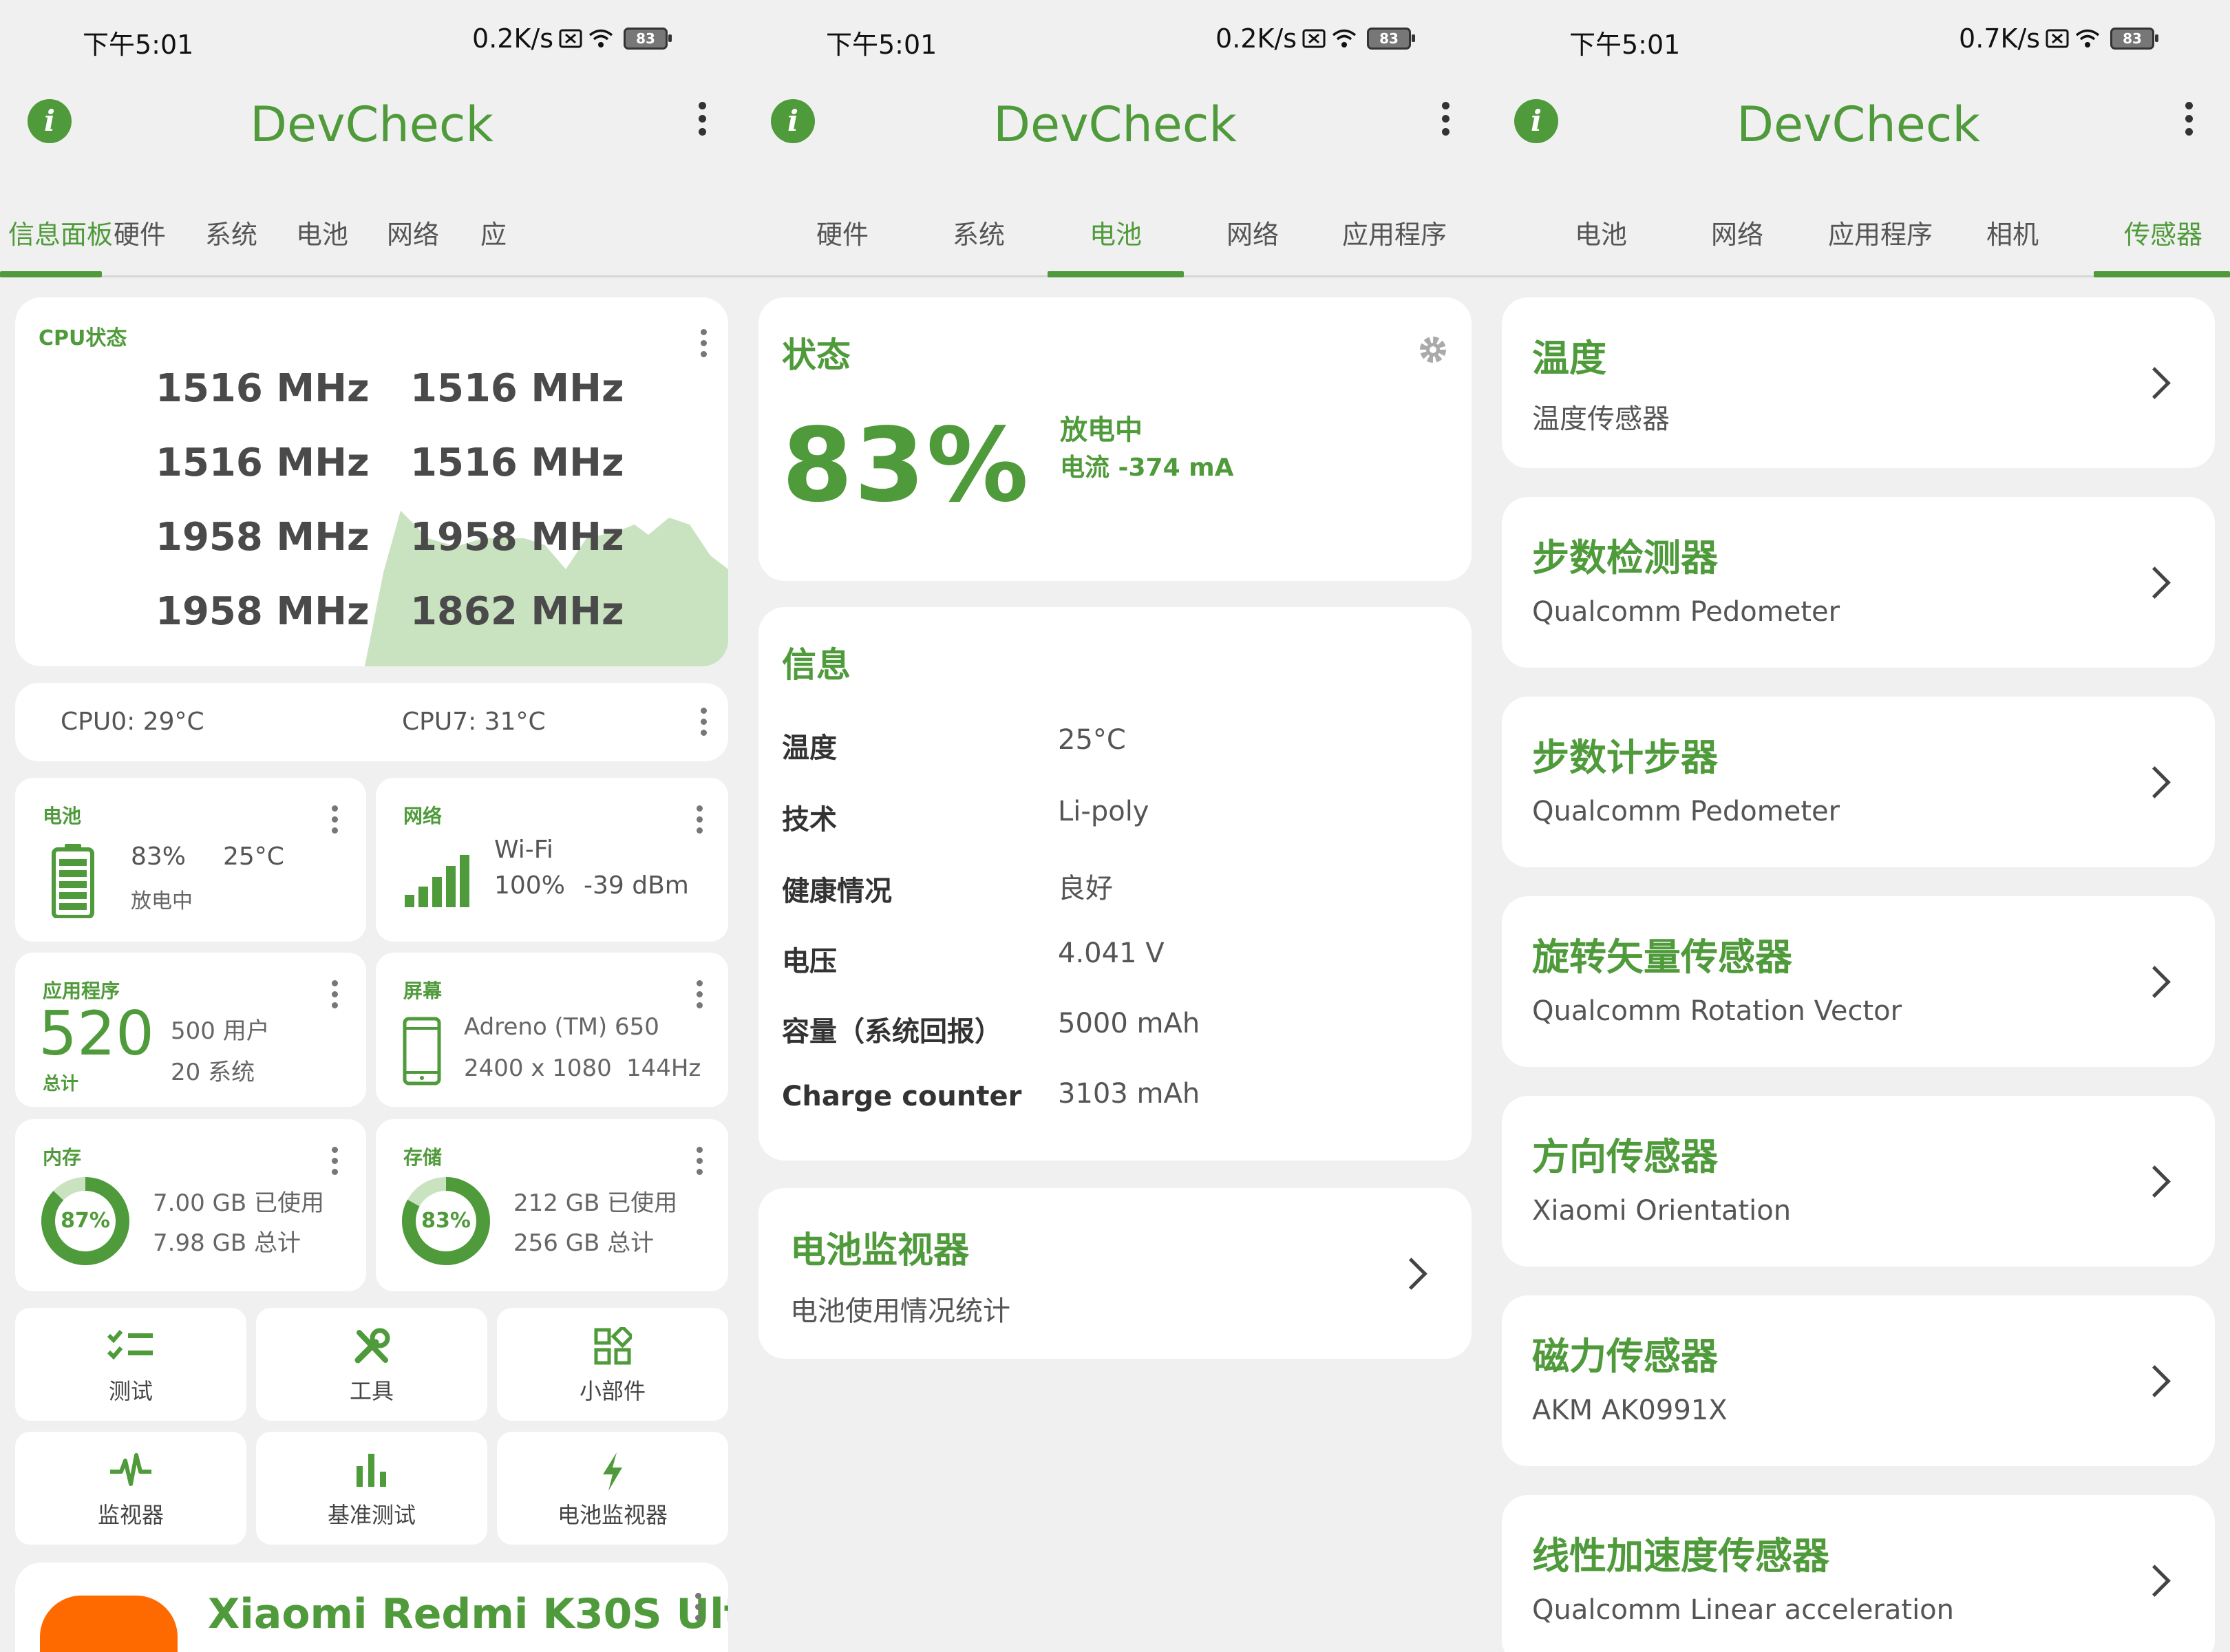 This screenshot has width=2230, height=1652. I want to click on sensor-title: 步数检测器, so click(1625, 558).